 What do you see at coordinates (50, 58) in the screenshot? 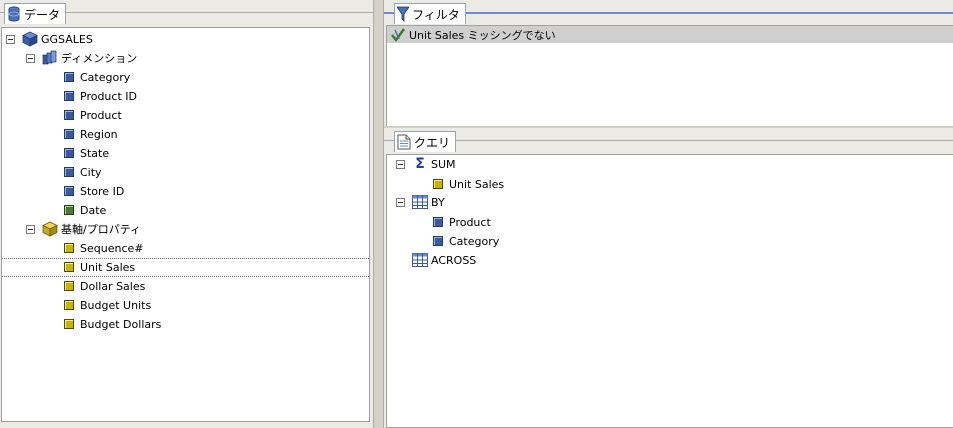
I see `dimension-stack-icon` at bounding box center [50, 58].